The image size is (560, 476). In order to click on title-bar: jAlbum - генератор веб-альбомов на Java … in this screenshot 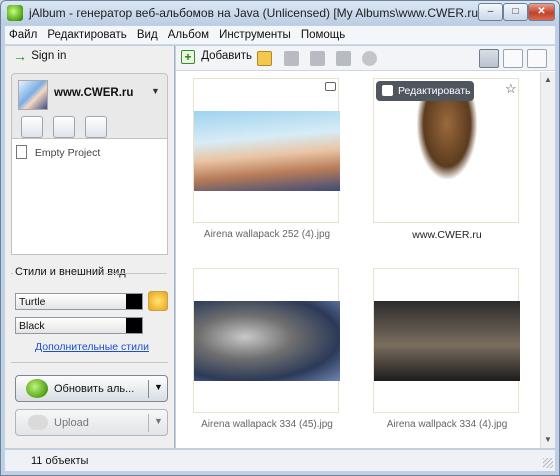, I will do `click(280, 13)`.